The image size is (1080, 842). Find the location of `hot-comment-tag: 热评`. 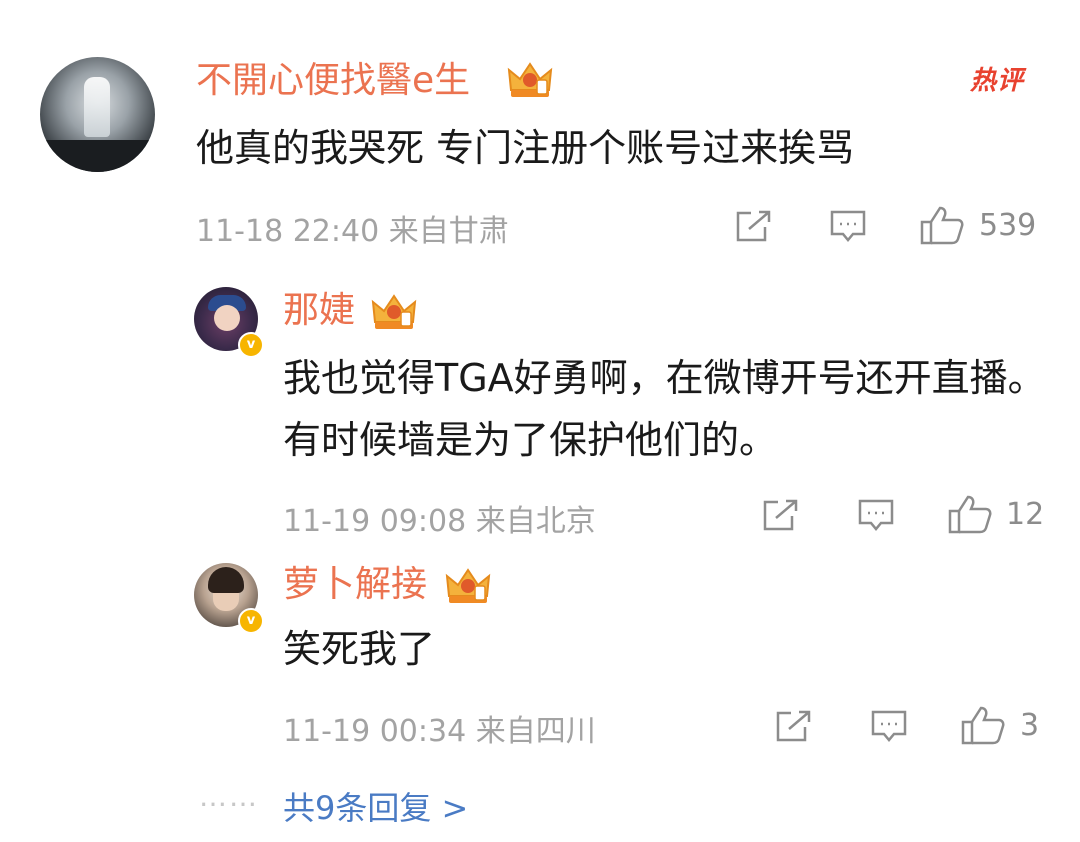

hot-comment-tag: 热评 is located at coordinates (997, 81).